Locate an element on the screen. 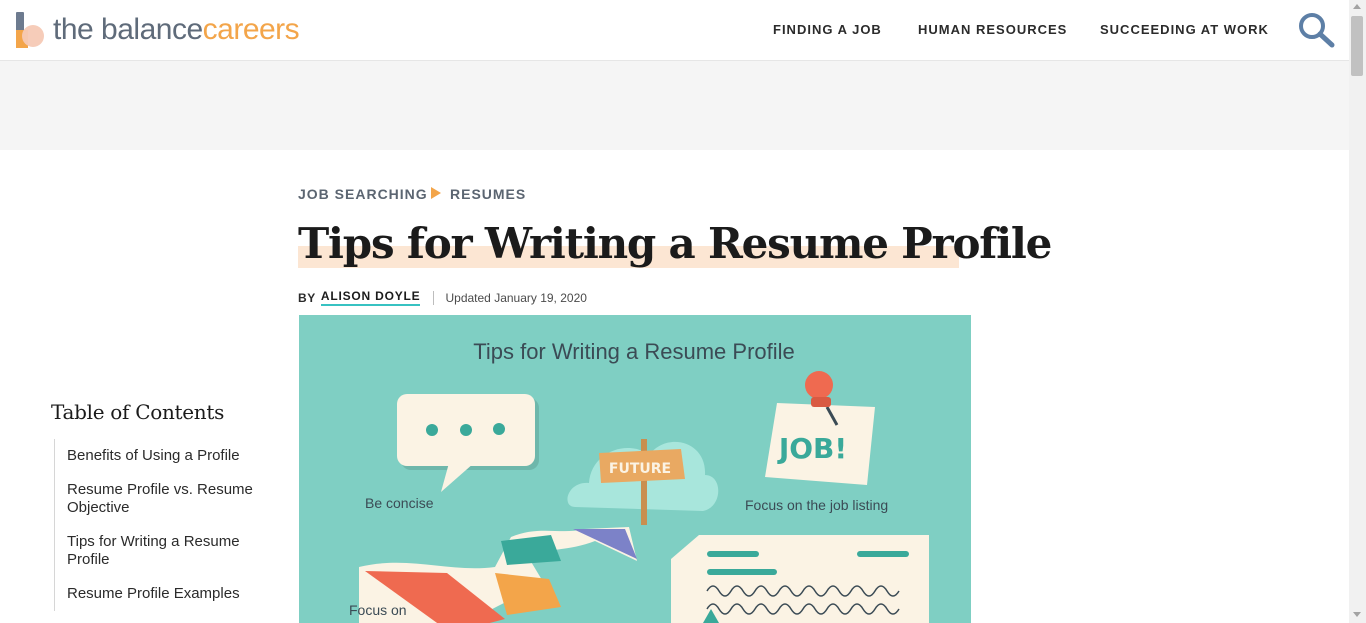  breadcrumb-arrow-icon is located at coordinates (436, 193).